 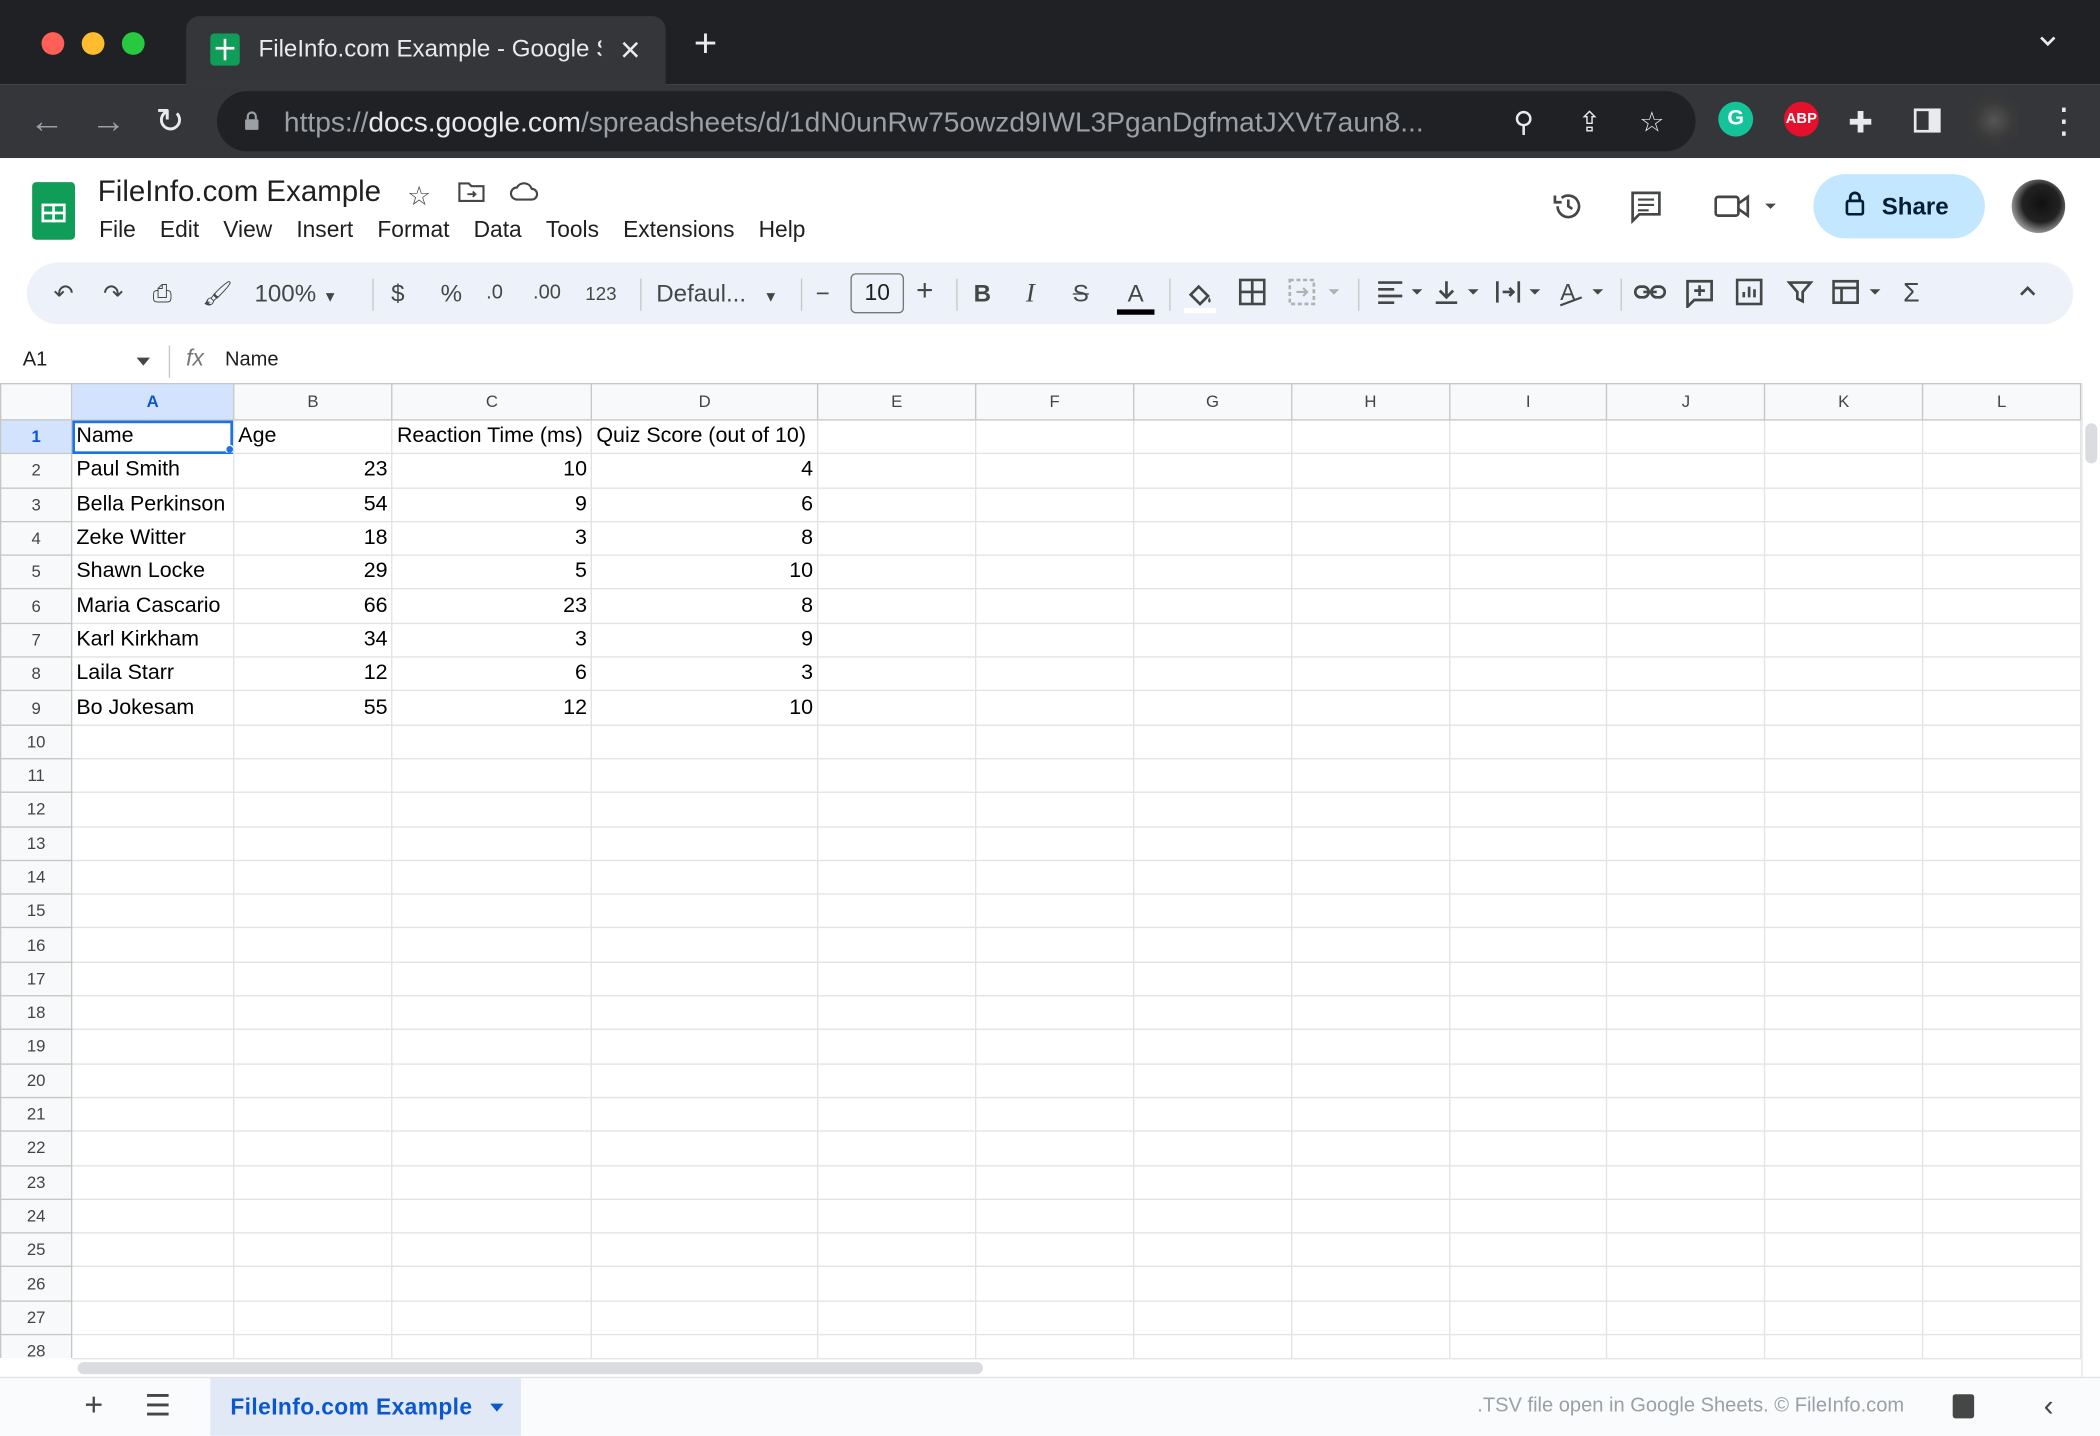 I want to click on cell-c17, so click(x=492, y=979).